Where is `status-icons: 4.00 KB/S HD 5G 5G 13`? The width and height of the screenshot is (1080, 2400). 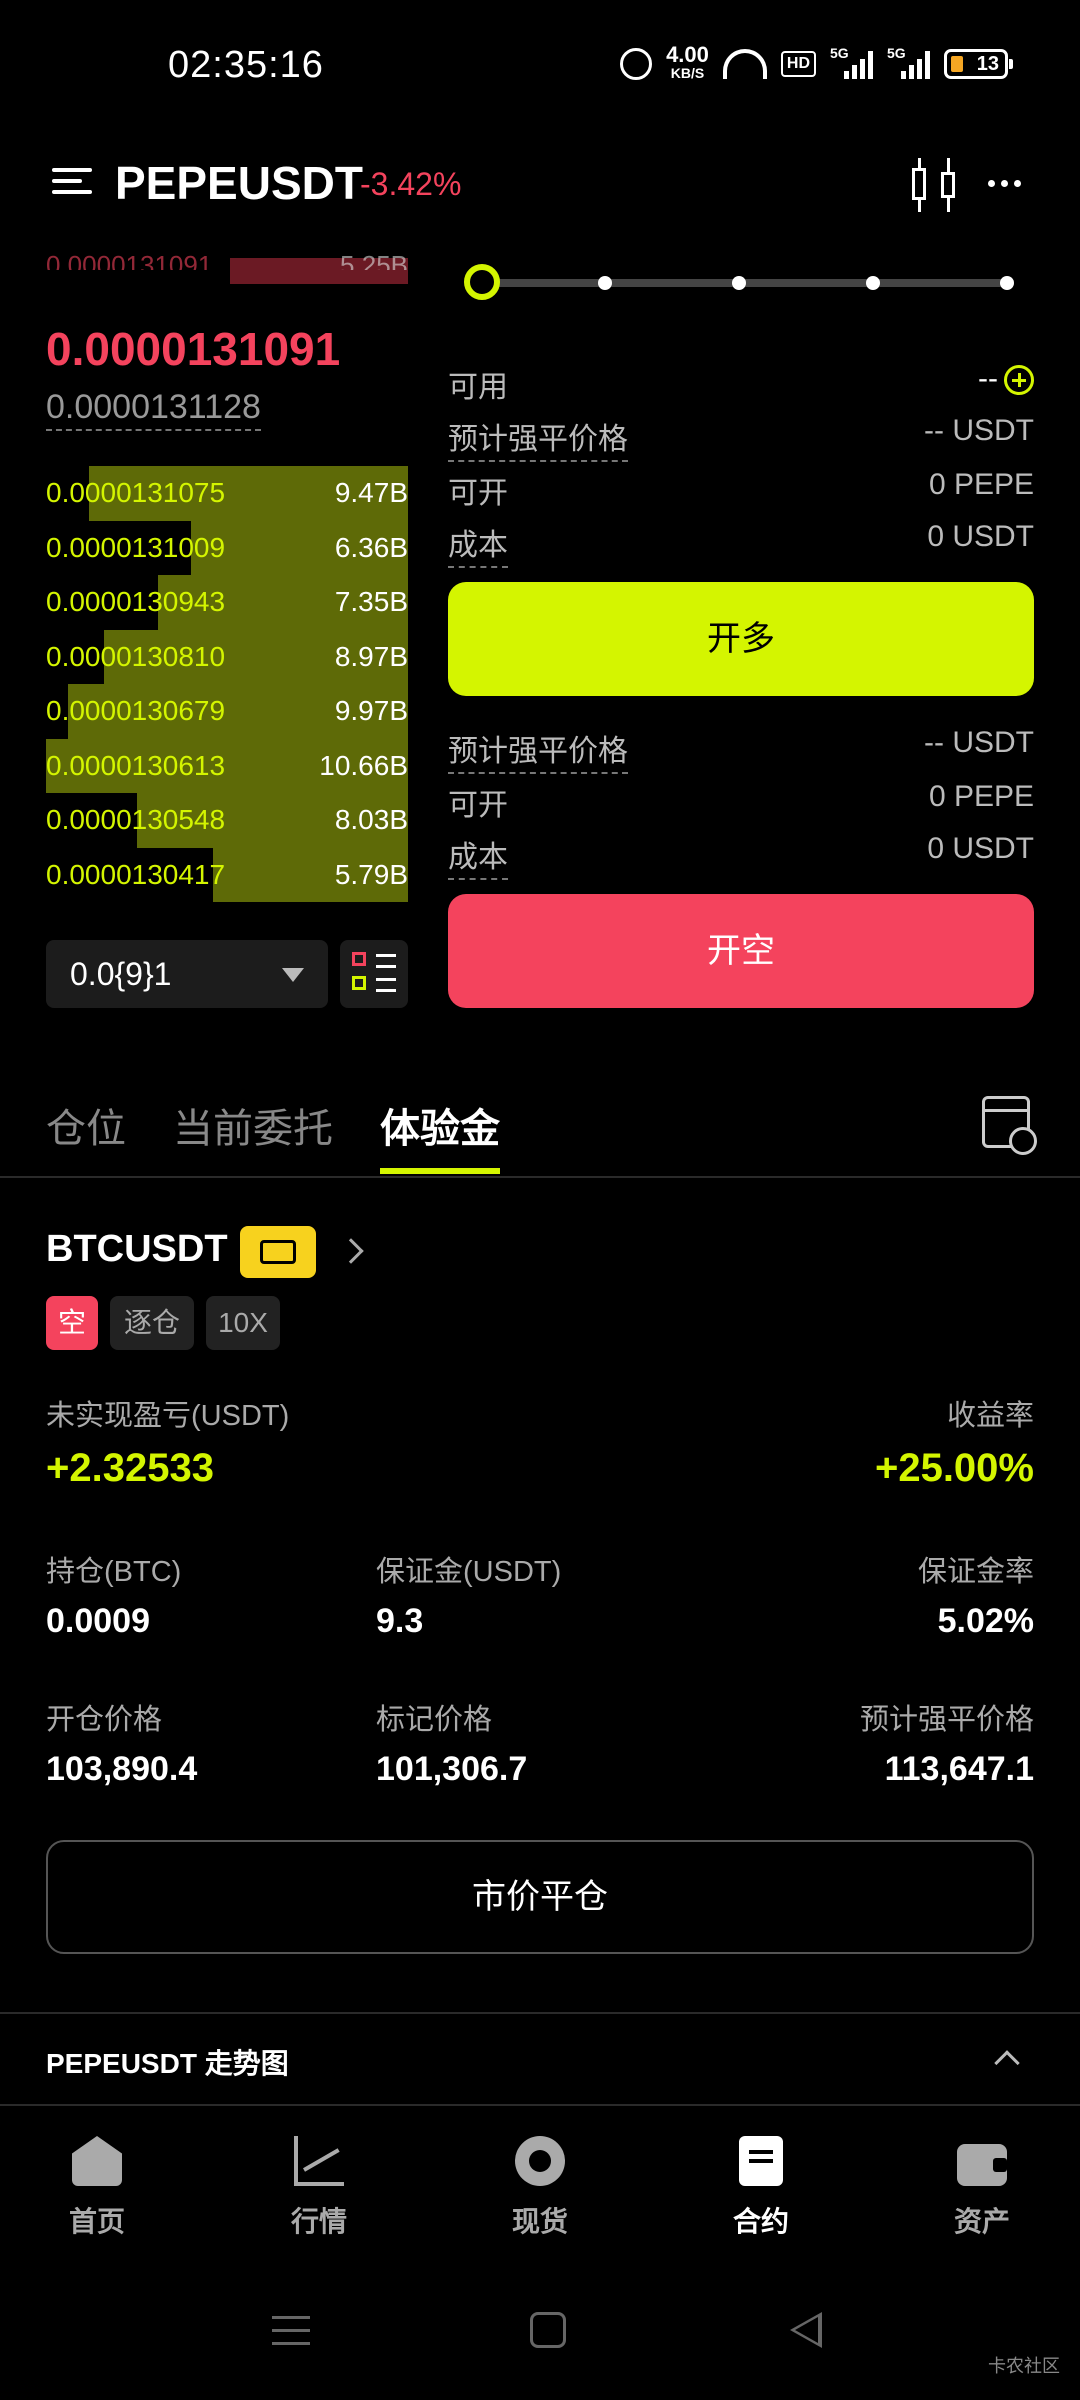
status-icons: 4.00 KB/S HD 5G 5G 13 is located at coordinates (816, 63).